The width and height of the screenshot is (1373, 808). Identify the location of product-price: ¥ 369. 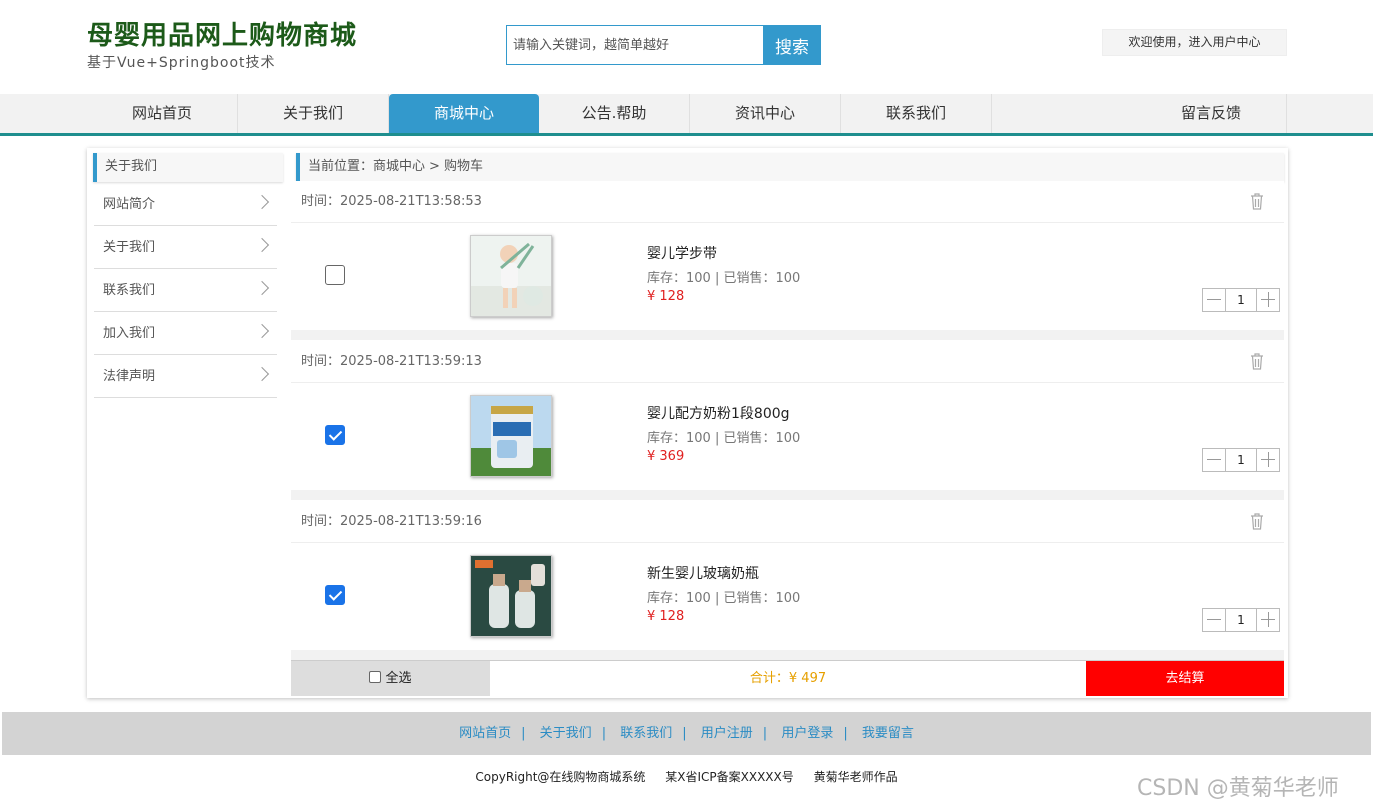
(666, 456).